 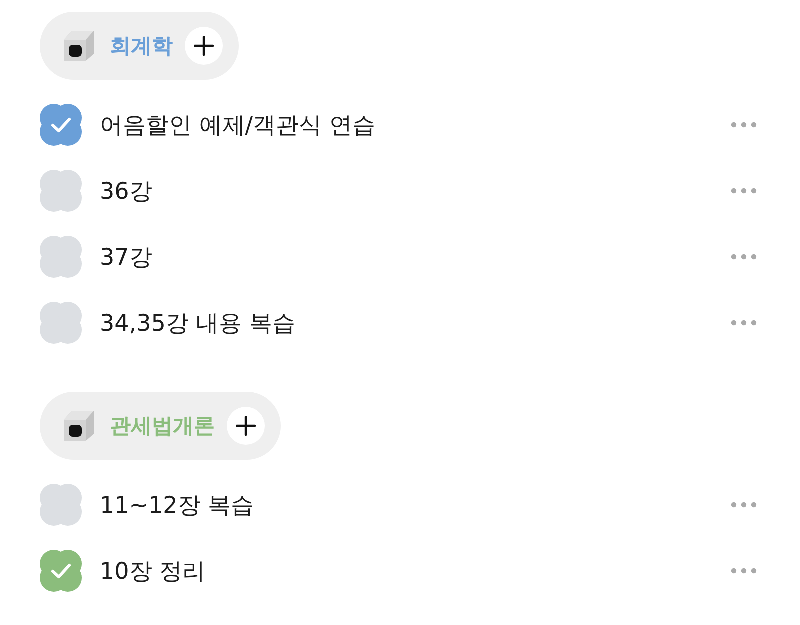 I want to click on task-title: 37강, so click(x=127, y=258).